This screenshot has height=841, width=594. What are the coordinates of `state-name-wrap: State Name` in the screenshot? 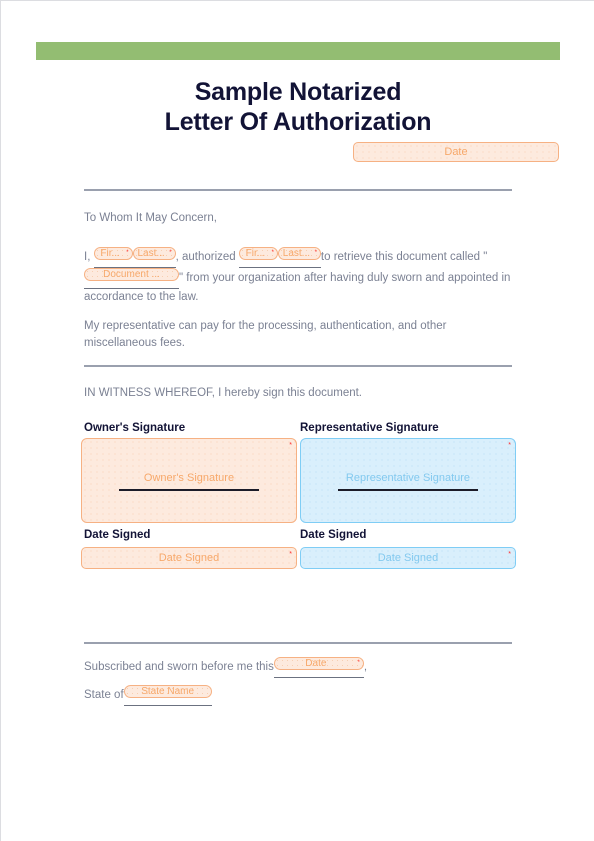 It's located at (167, 695).